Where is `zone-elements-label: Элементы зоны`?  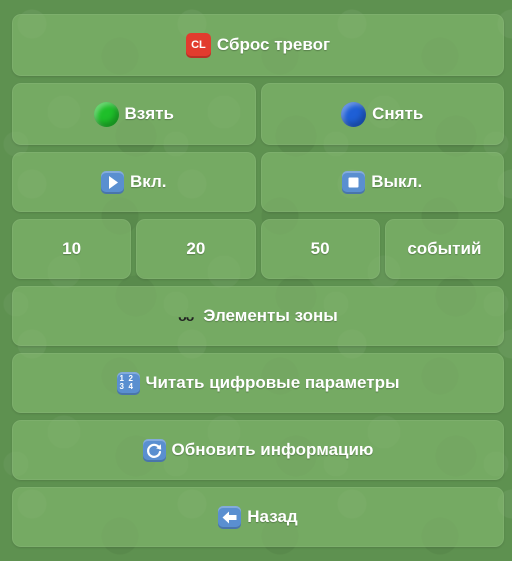
zone-elements-label: Элементы зоны is located at coordinates (270, 315).